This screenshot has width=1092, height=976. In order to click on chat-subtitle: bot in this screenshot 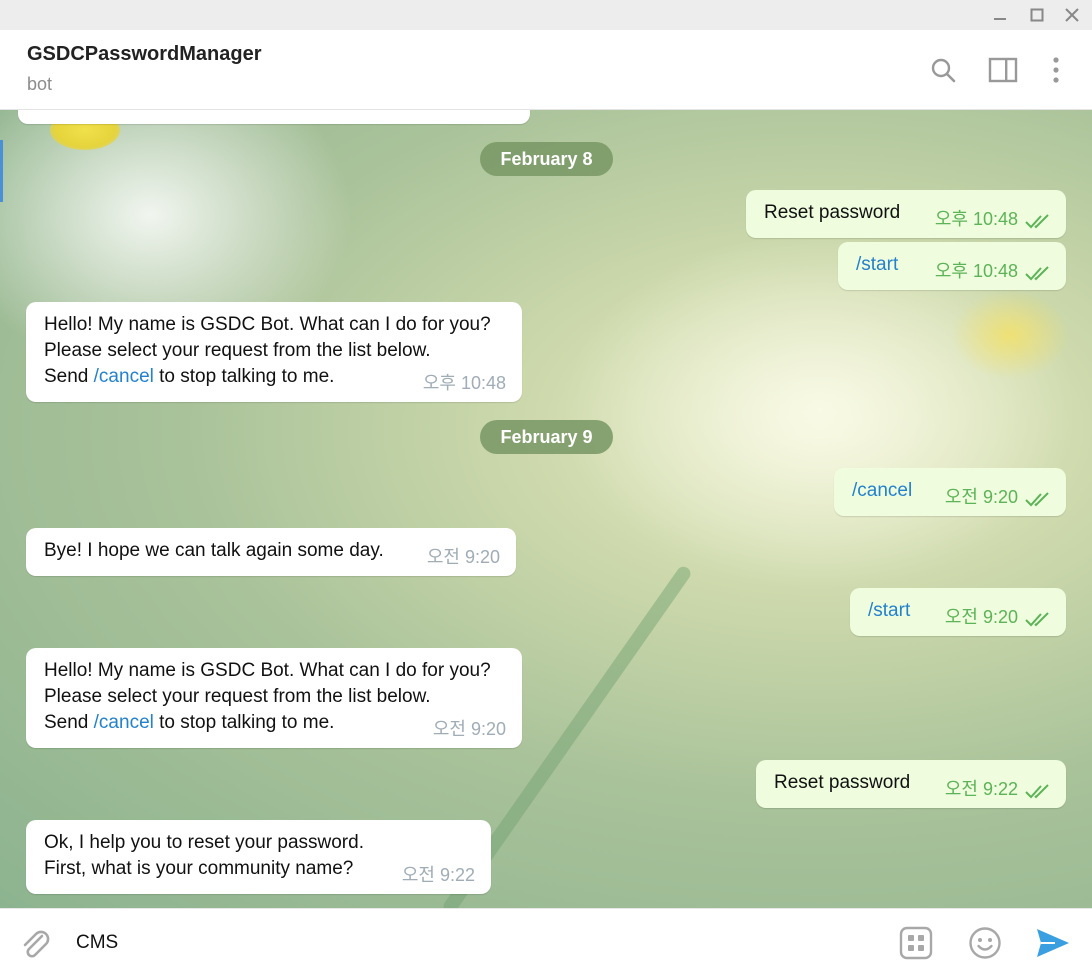, I will do `click(40, 84)`.